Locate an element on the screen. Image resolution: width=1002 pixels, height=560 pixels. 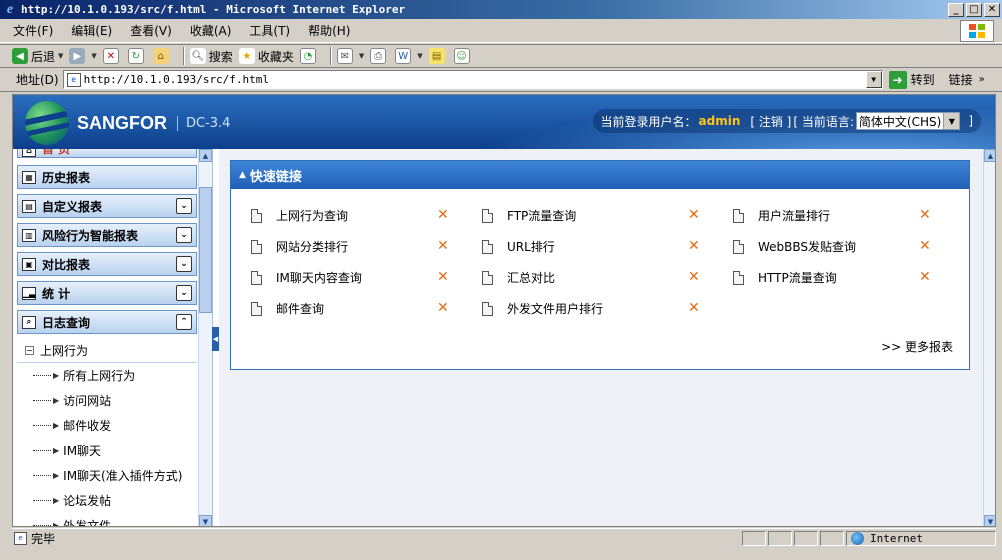
favorites-button: ★ 收藏夹 is located at coordinates (266, 56).